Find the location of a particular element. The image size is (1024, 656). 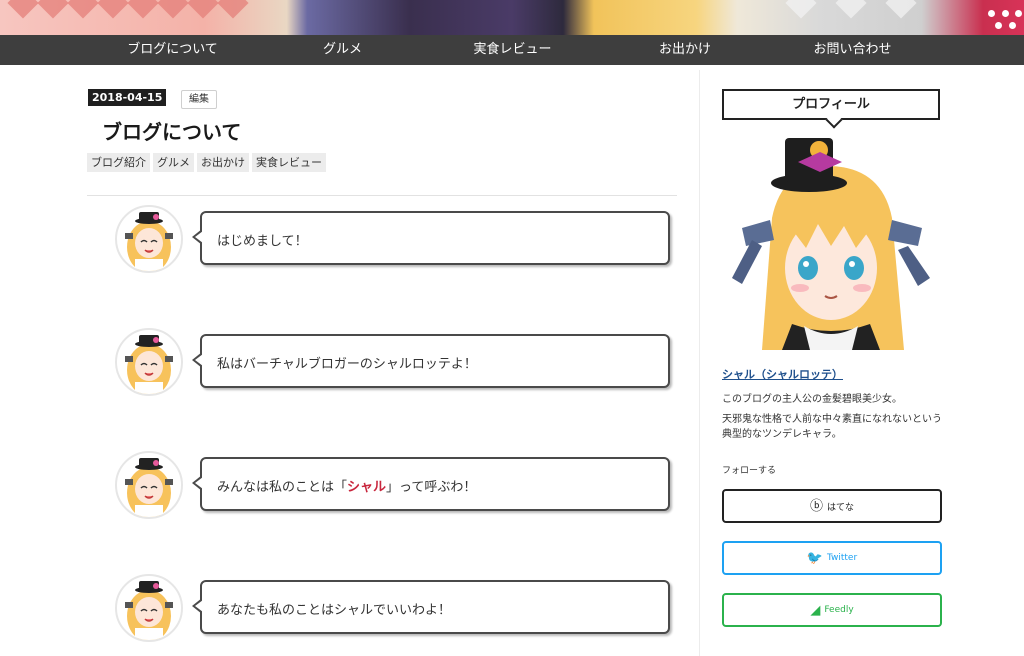

nav-item-about: ブログについて is located at coordinates (172, 50).